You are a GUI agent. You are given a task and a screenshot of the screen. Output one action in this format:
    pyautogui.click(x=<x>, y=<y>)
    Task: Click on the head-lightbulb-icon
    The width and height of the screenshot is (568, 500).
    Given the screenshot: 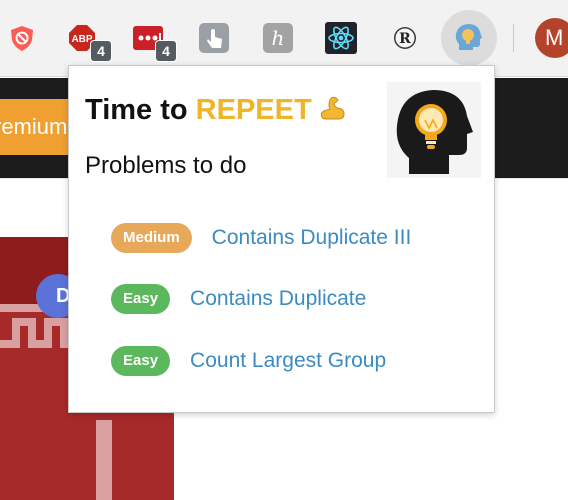 What is the action you would take?
    pyautogui.click(x=434, y=130)
    